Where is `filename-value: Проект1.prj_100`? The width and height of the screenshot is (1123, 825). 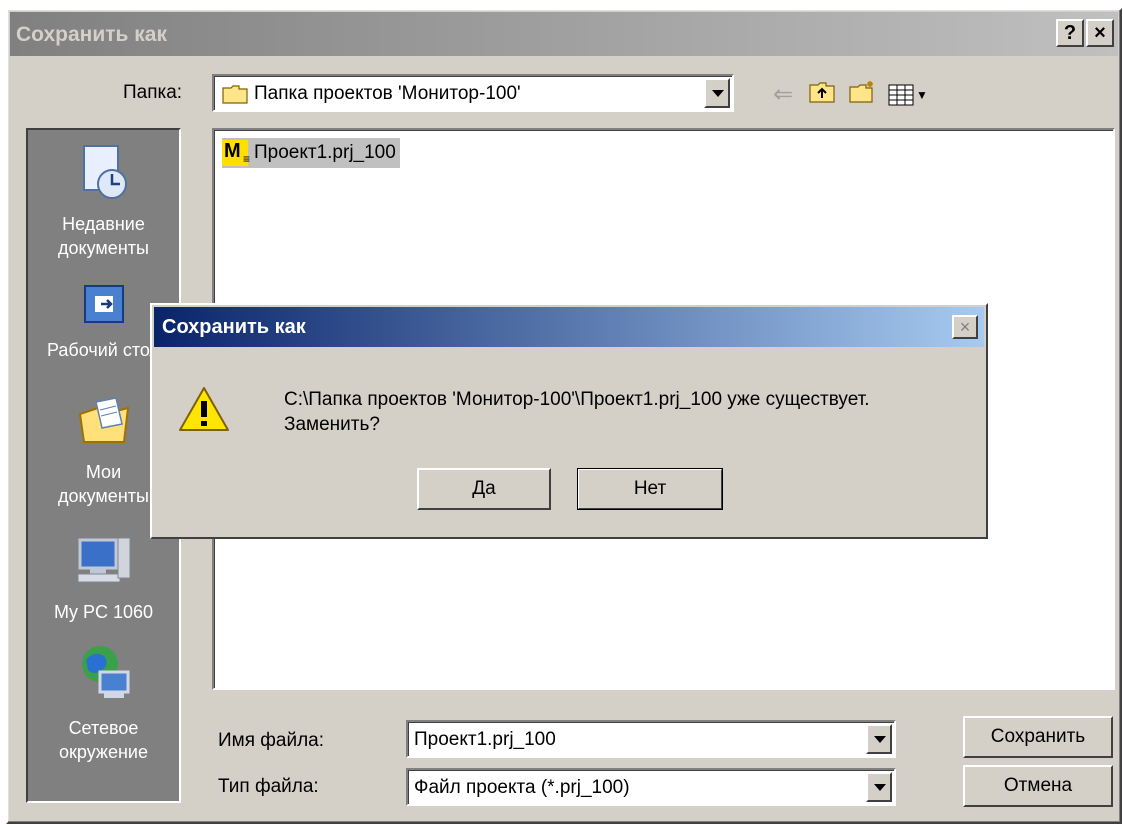
filename-value: Проект1.prj_100 is located at coordinates (485, 739).